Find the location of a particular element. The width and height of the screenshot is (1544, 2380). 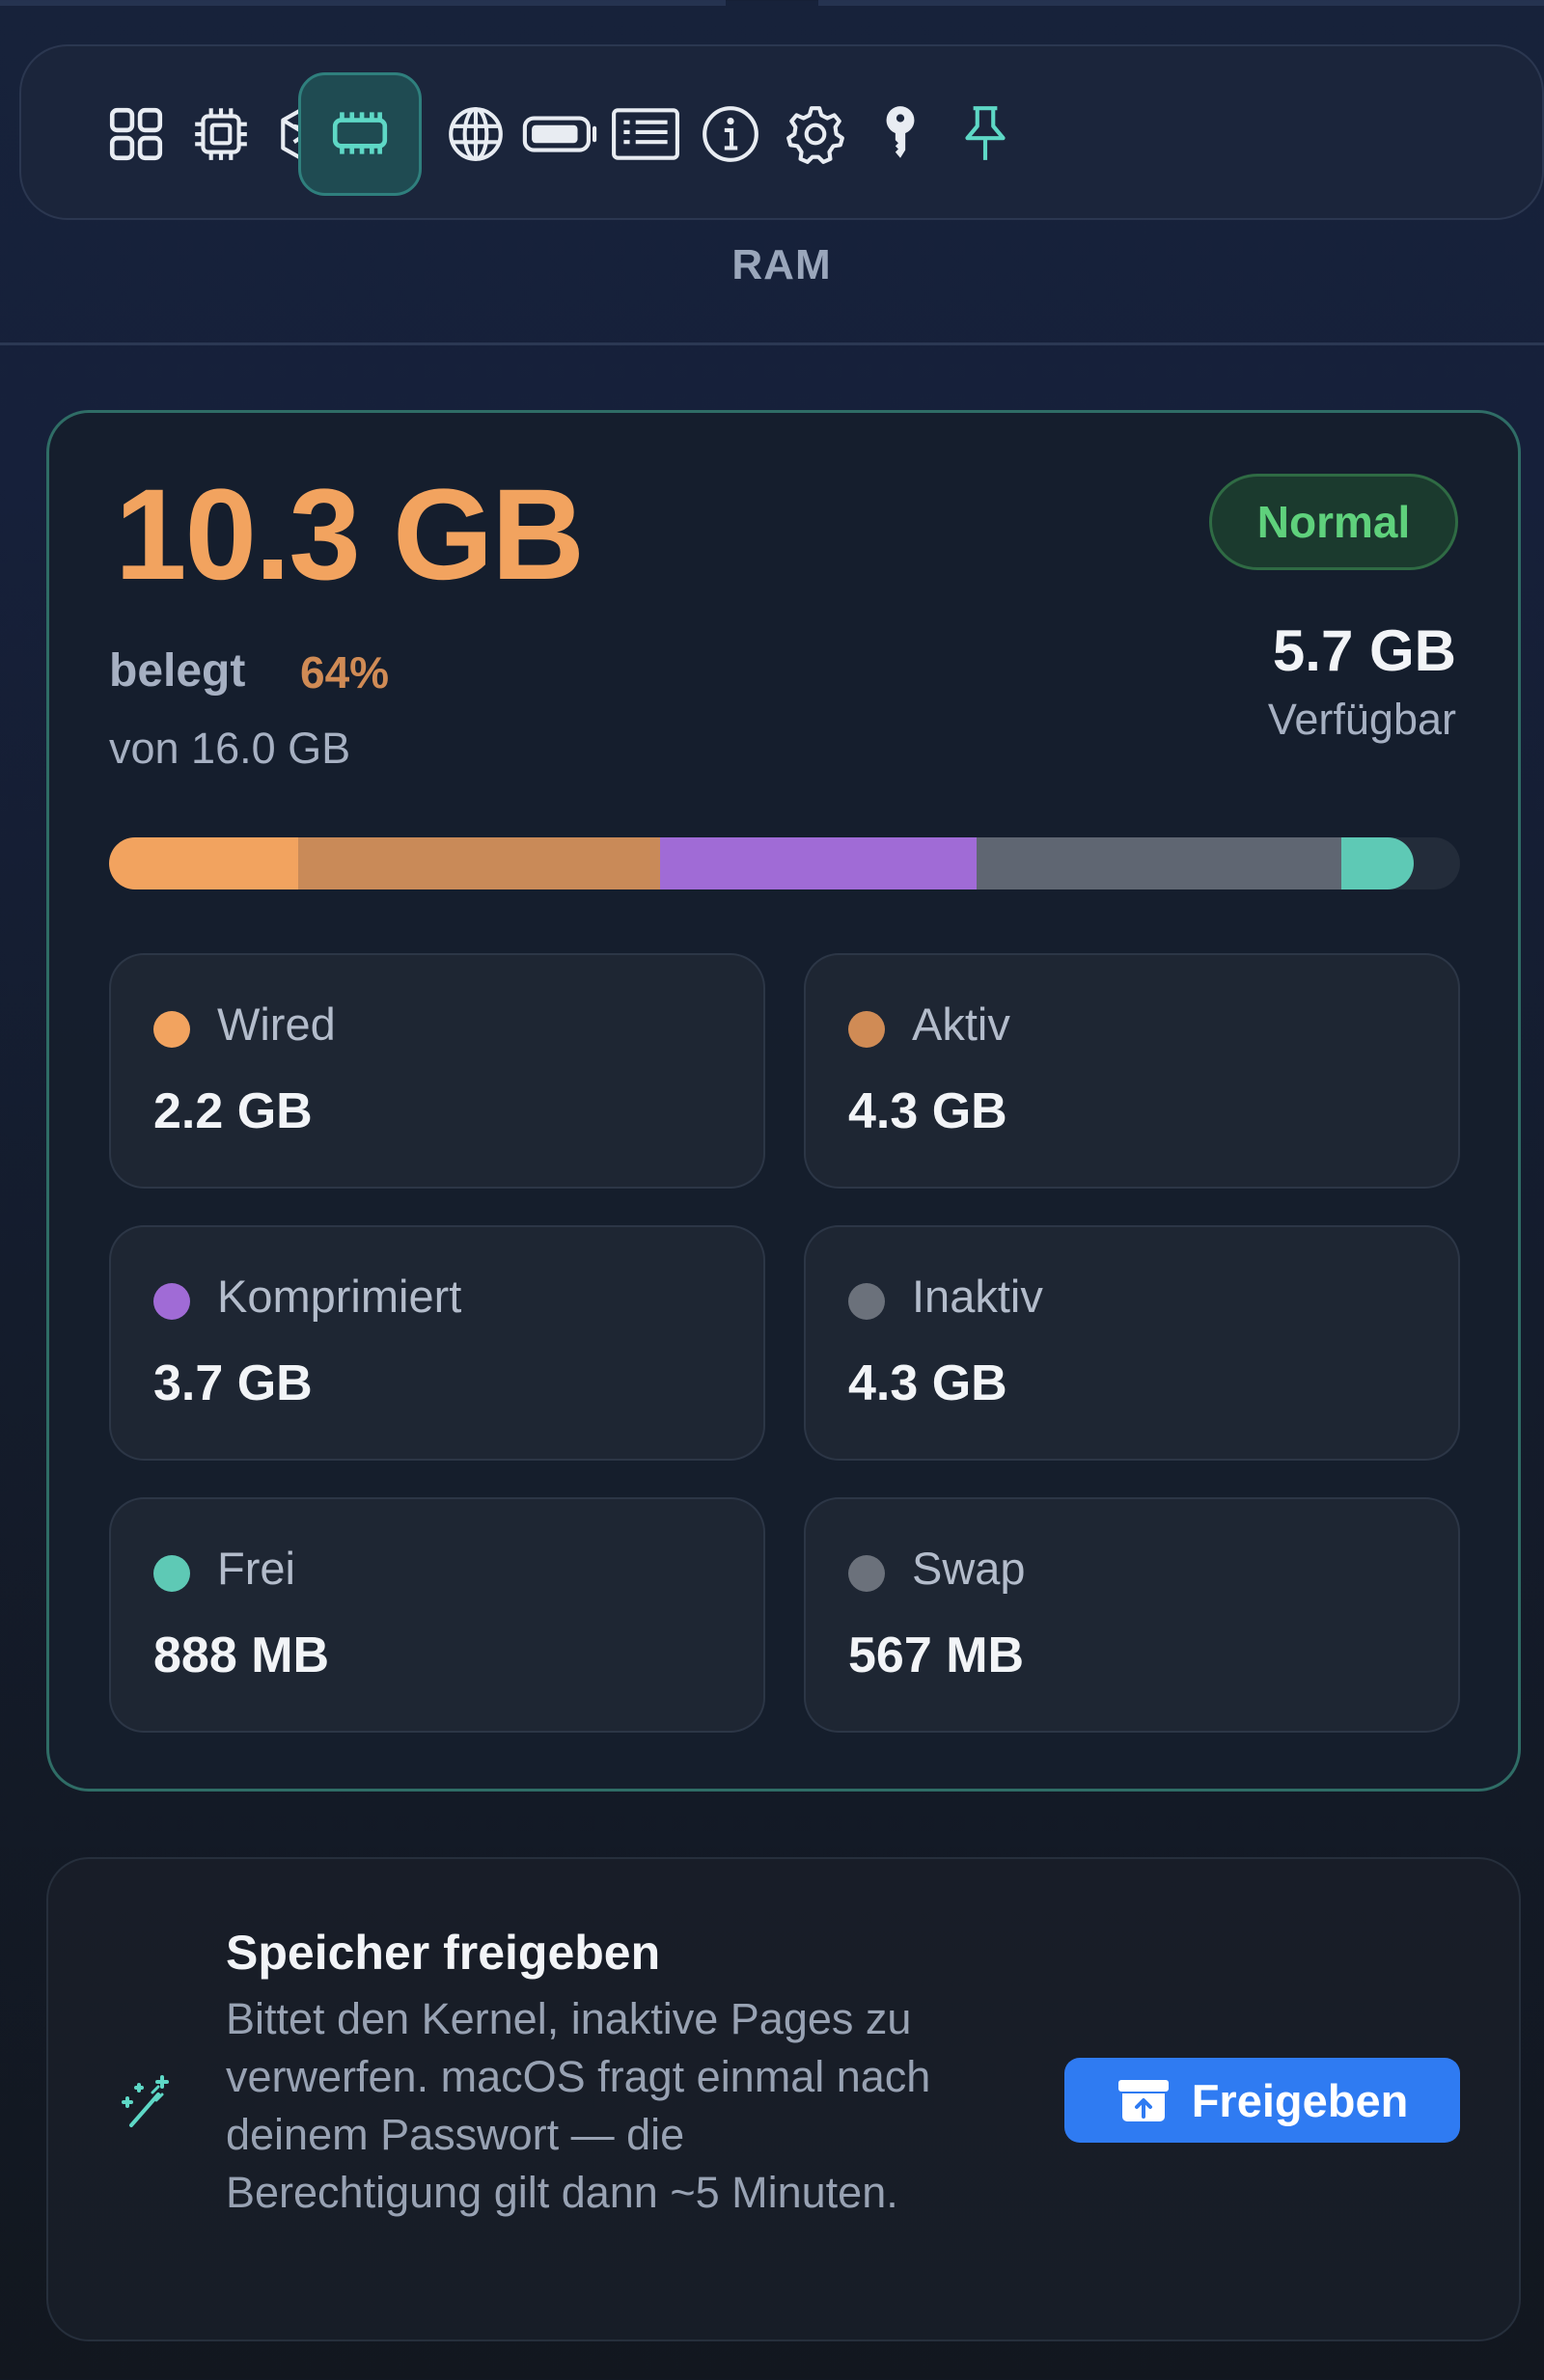

active-tab-label: RAM is located at coordinates (781, 265).